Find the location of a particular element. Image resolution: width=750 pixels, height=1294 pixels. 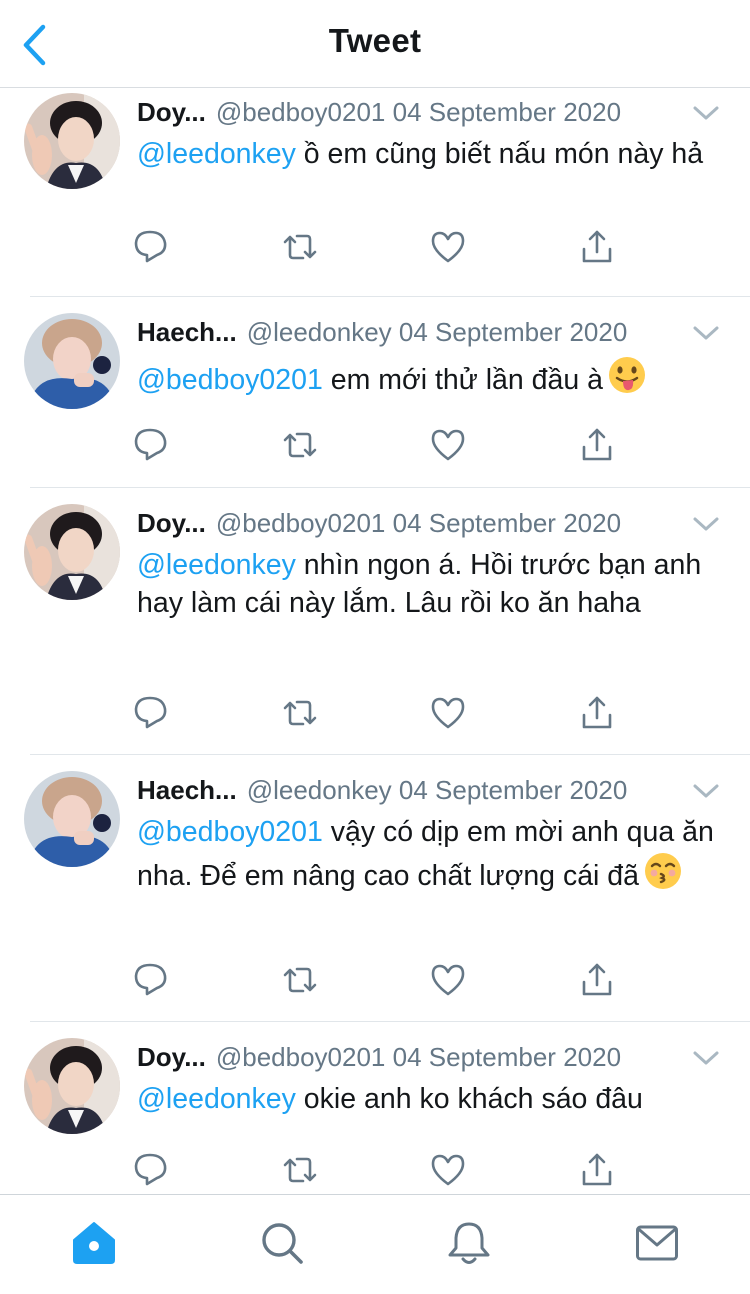

tab-home is located at coordinates (94, 1243).